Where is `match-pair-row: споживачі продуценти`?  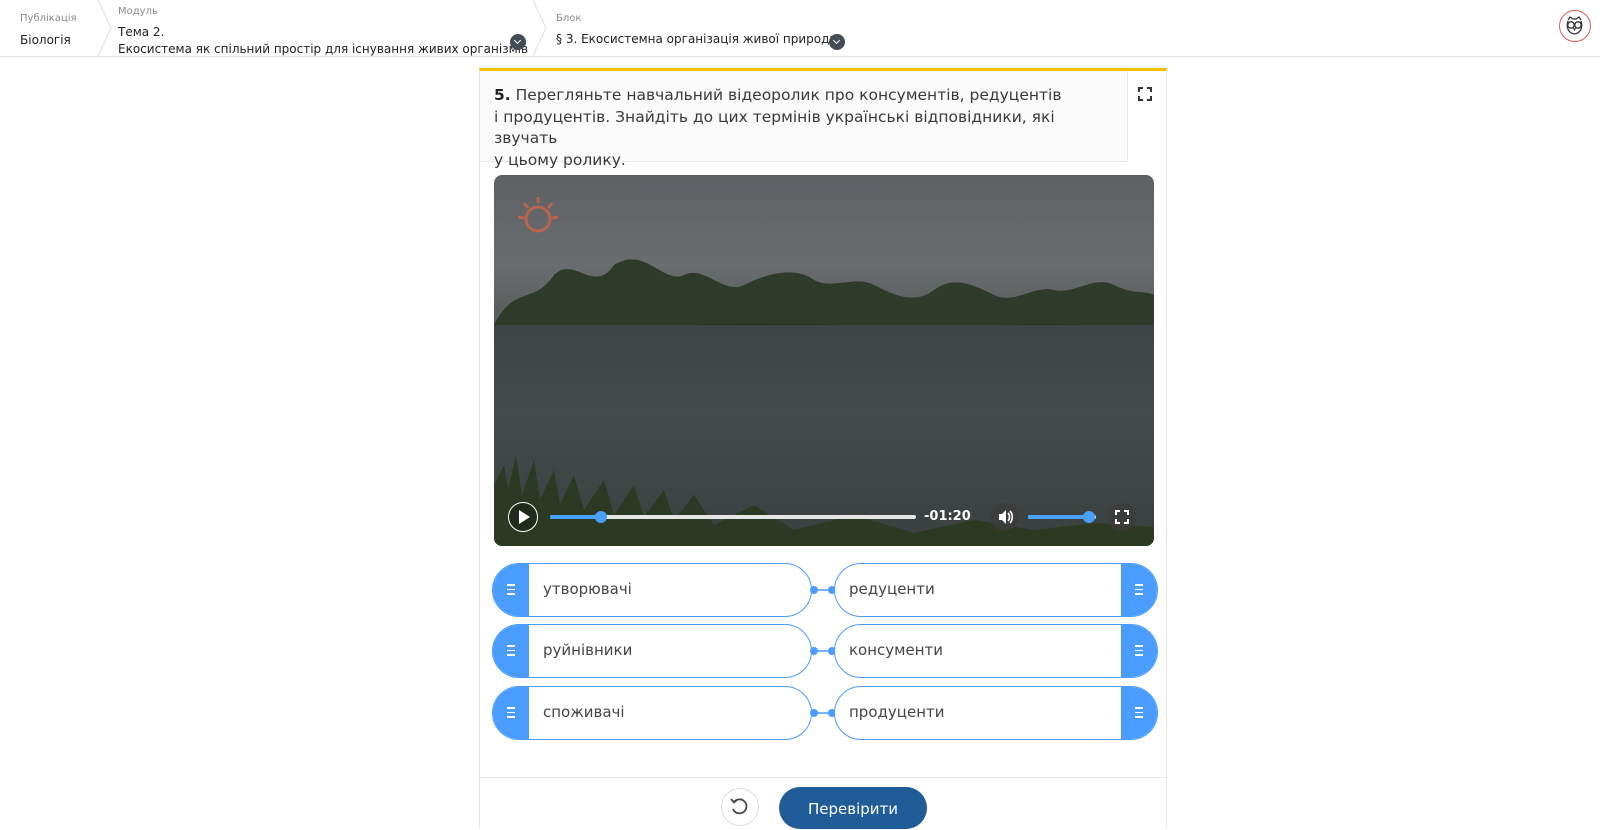 match-pair-row: споживачі продуценти is located at coordinates (825, 713).